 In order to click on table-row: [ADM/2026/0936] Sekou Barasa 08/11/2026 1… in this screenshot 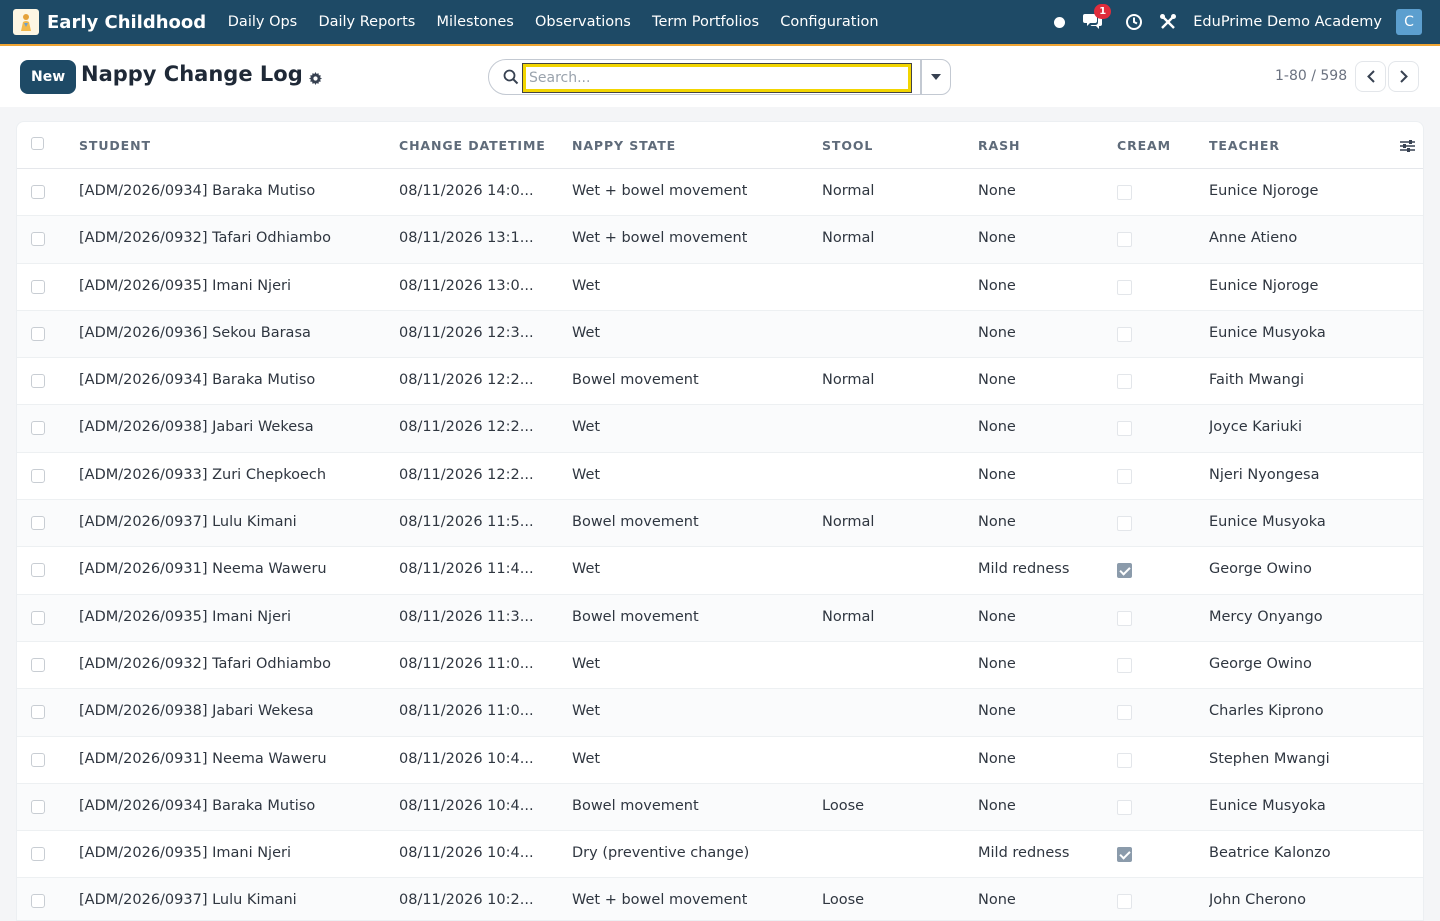, I will do `click(720, 334)`.